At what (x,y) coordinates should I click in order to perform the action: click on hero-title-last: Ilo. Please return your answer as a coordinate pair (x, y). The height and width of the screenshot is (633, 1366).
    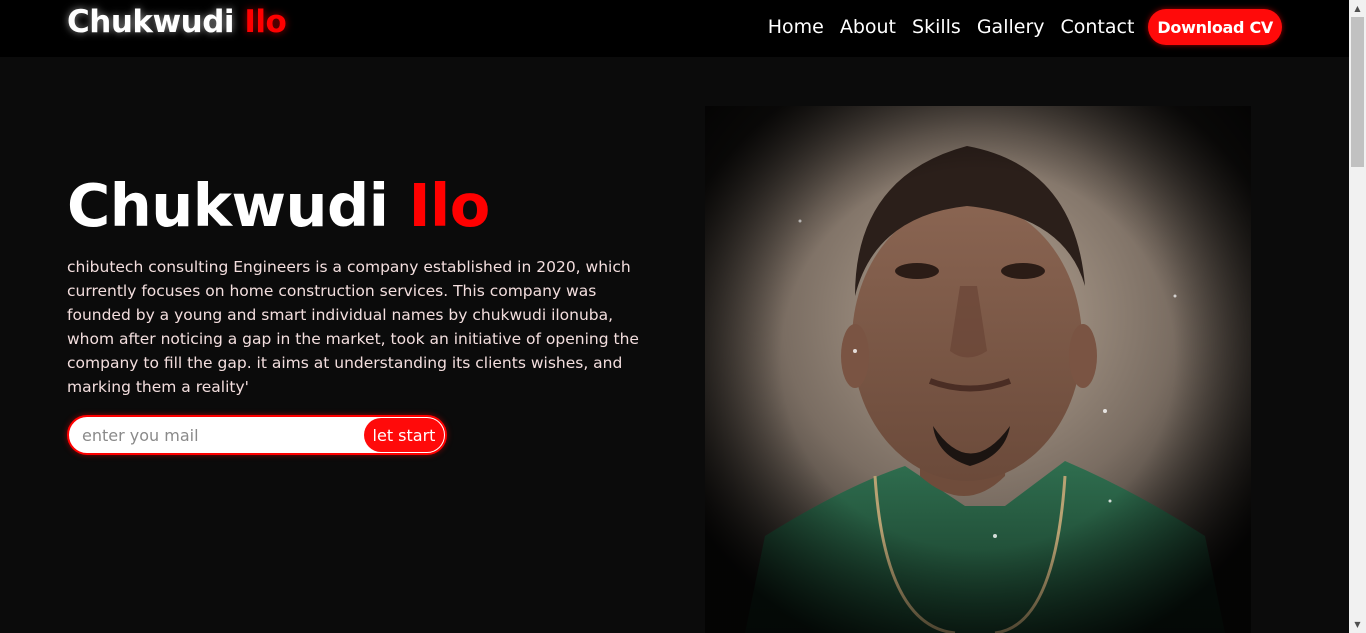
    Looking at the image, I should click on (449, 205).